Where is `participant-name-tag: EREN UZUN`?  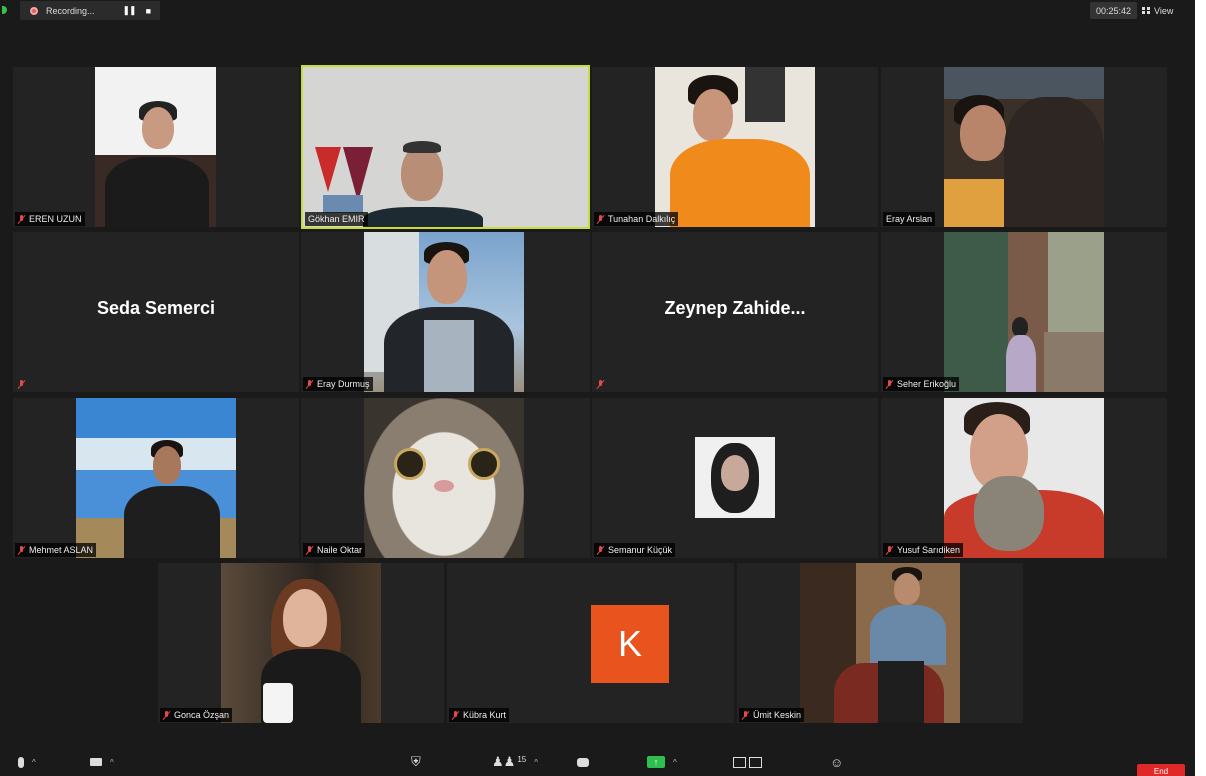 participant-name-tag: EREN UZUN is located at coordinates (50, 219).